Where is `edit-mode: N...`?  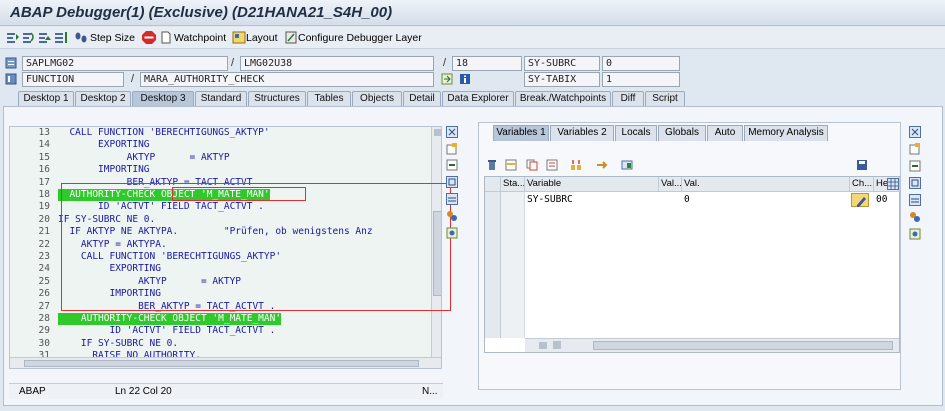
edit-mode: N... is located at coordinates (430, 391).